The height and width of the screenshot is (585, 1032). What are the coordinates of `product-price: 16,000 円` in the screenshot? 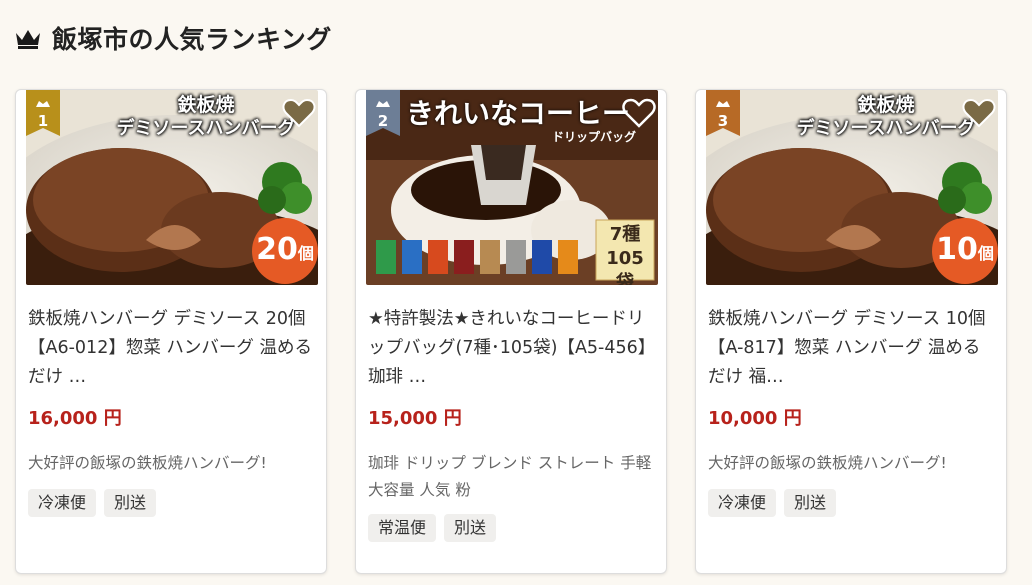 It's located at (75, 418).